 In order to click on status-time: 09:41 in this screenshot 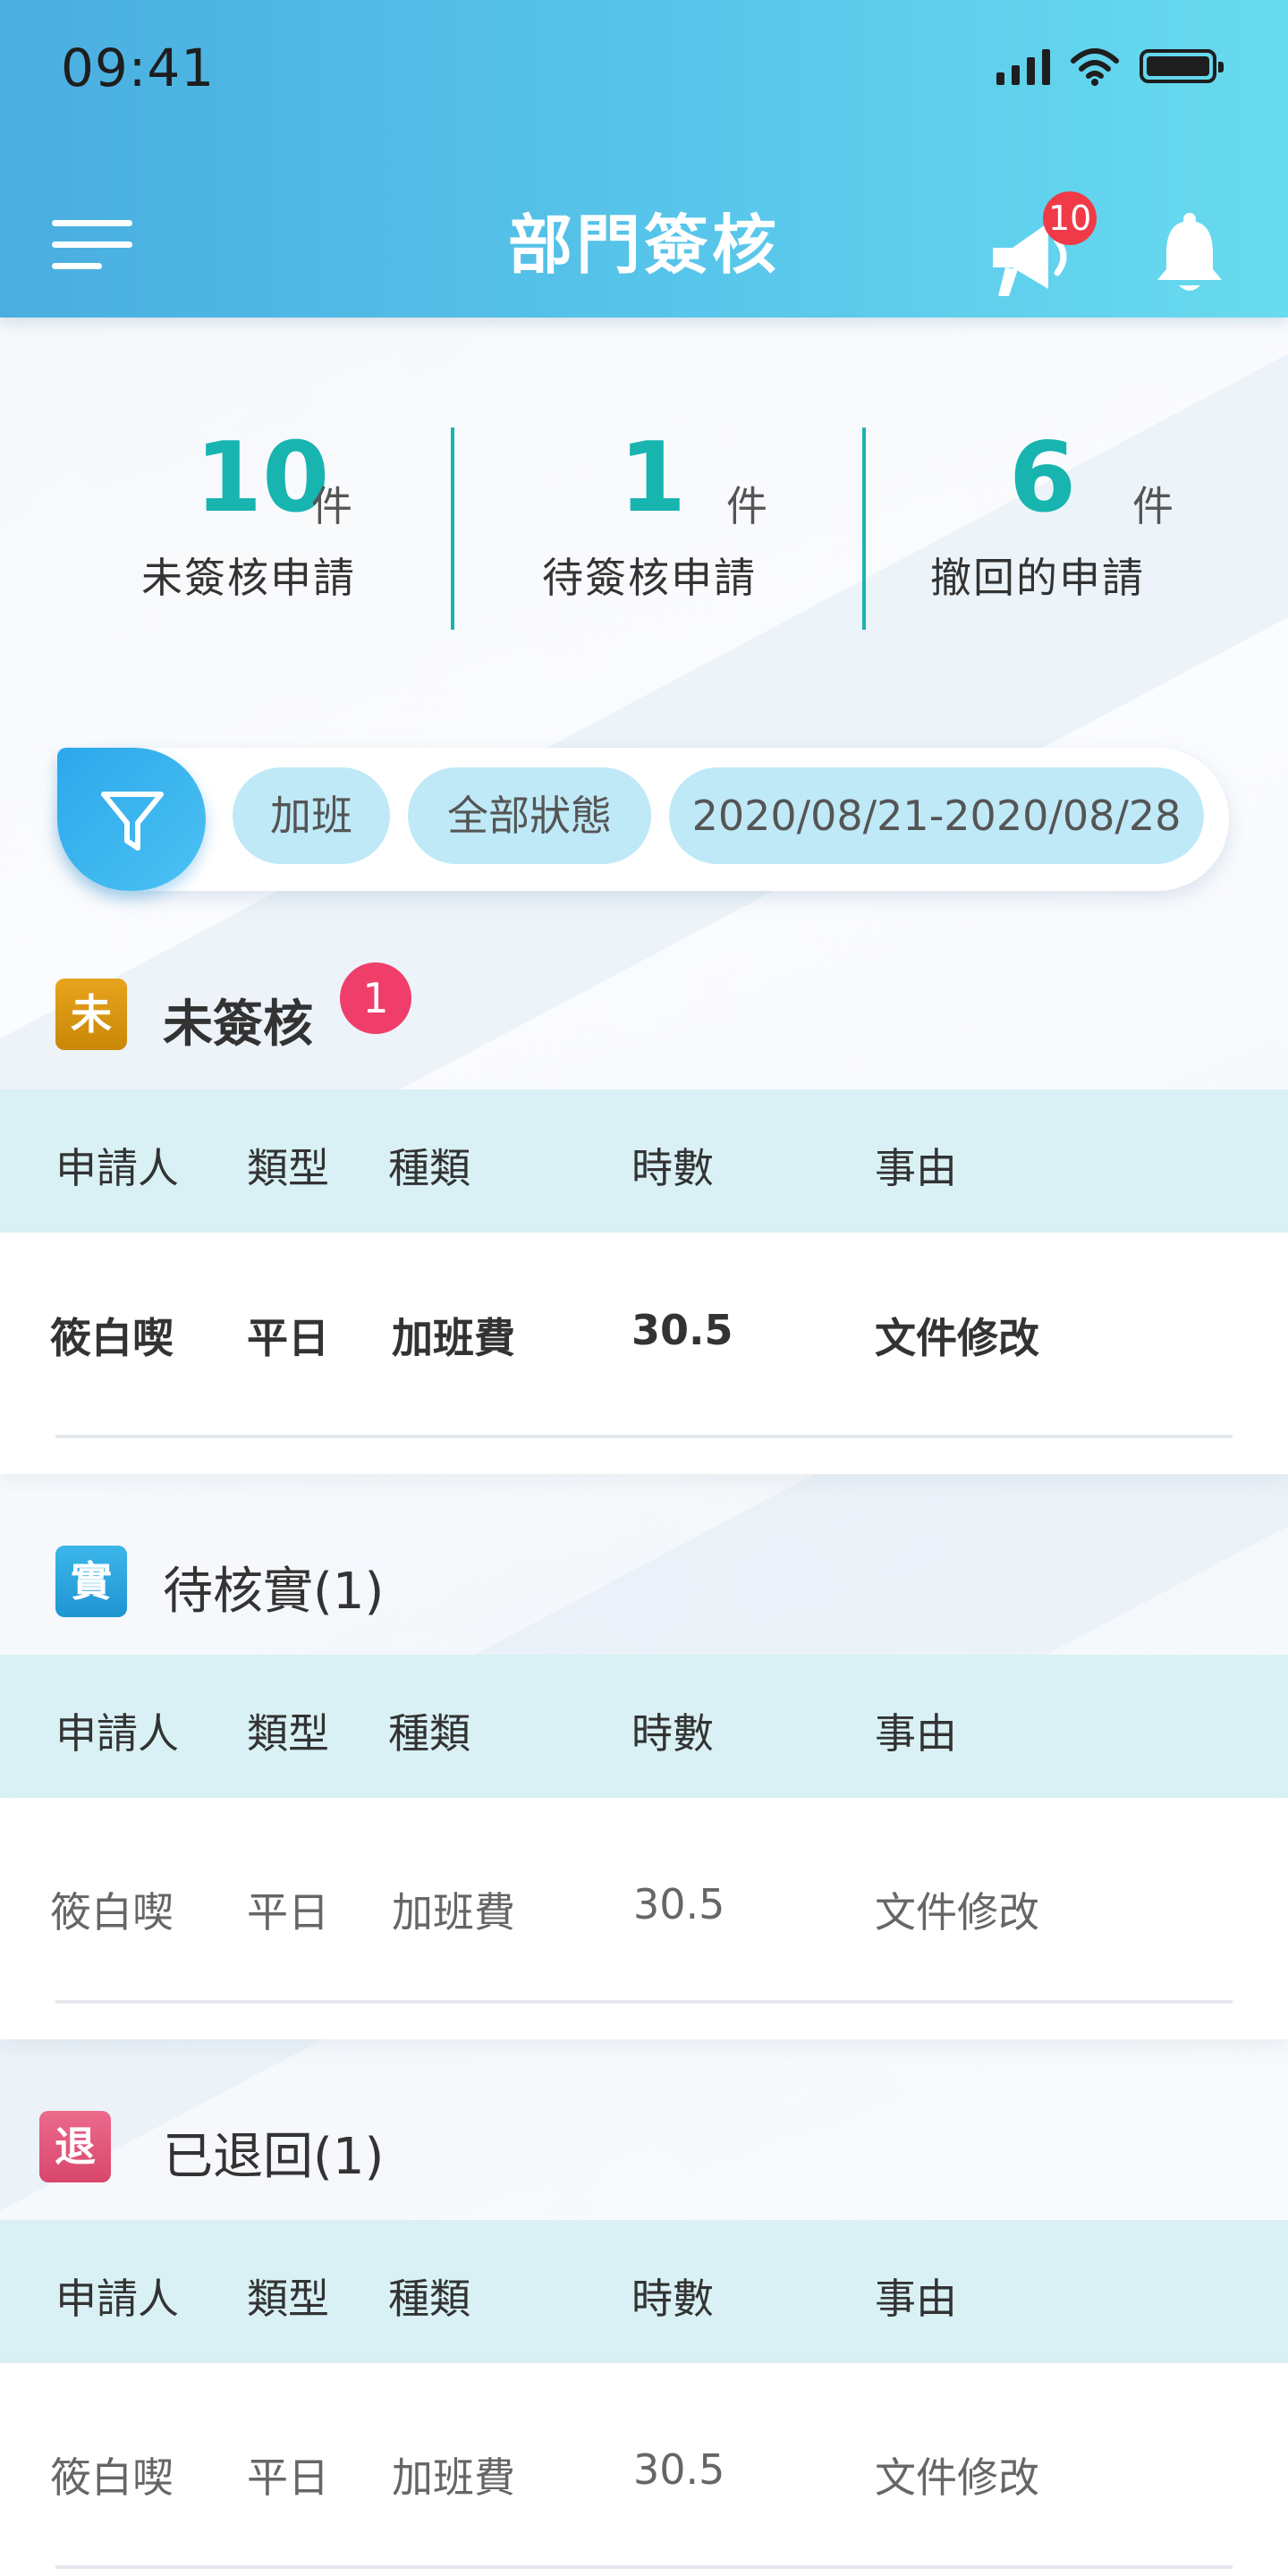, I will do `click(138, 68)`.